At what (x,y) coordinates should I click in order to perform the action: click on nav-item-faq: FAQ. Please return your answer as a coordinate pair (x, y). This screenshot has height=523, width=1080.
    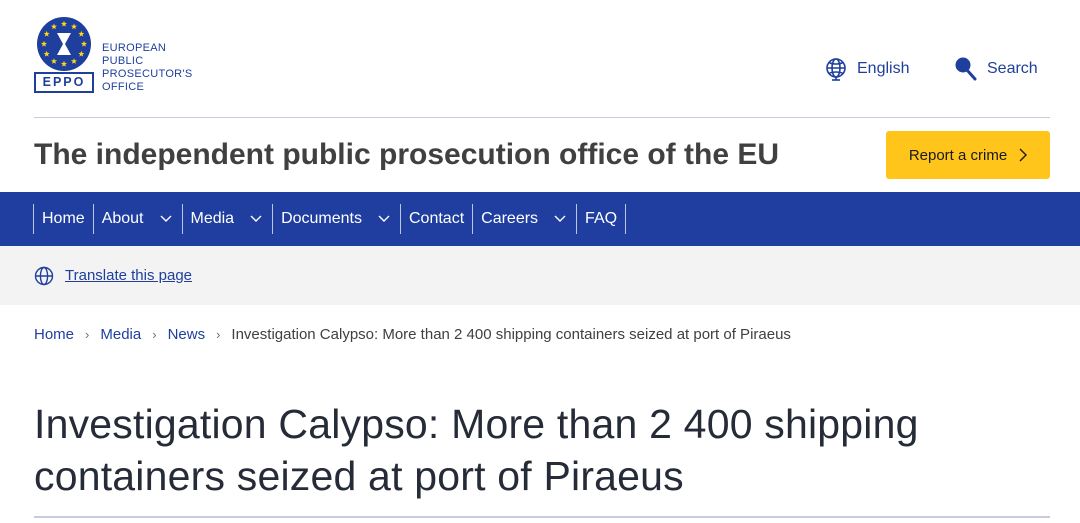
    Looking at the image, I should click on (601, 219).